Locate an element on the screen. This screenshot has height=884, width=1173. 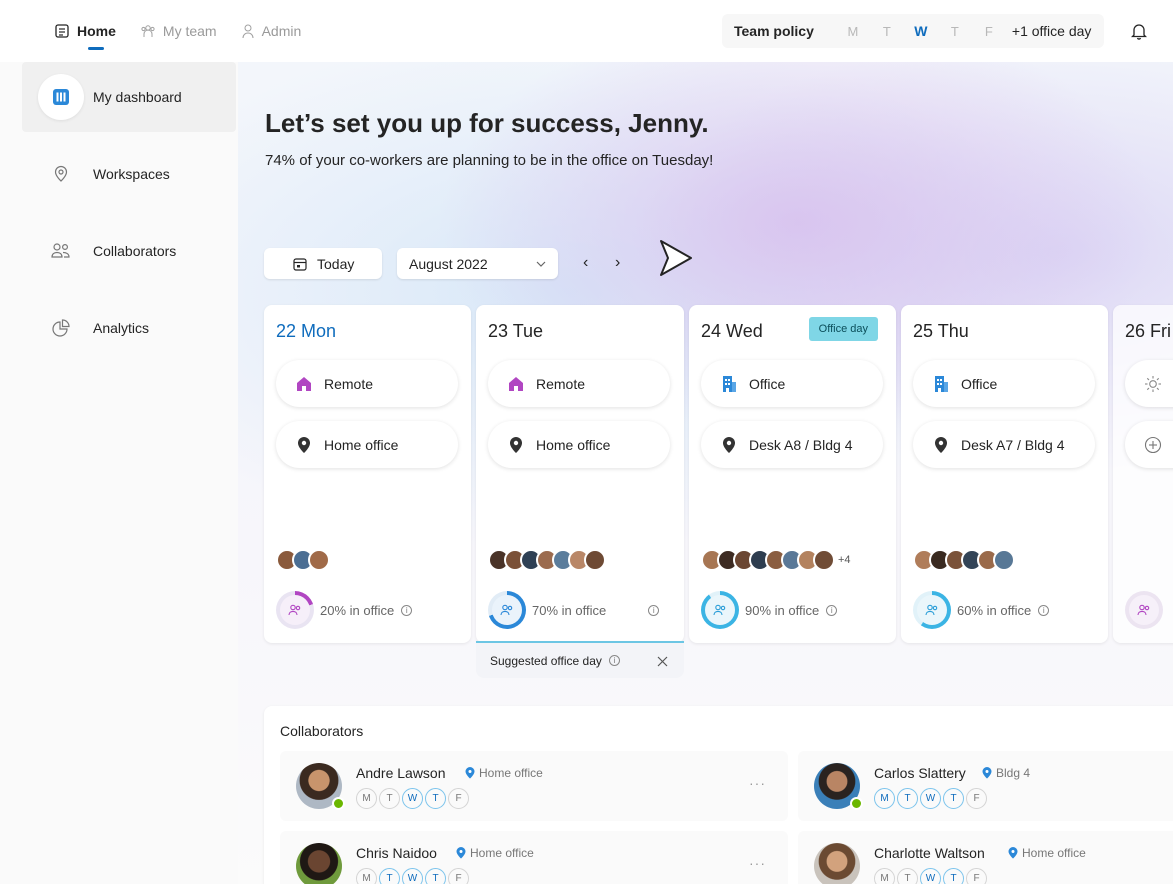
calendar-icon is located at coordinates (300, 264).